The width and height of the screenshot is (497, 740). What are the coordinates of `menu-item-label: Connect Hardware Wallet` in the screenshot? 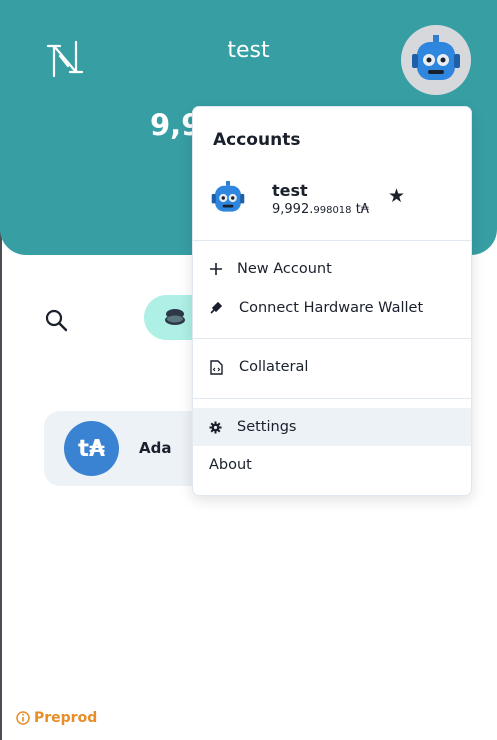 It's located at (331, 308).